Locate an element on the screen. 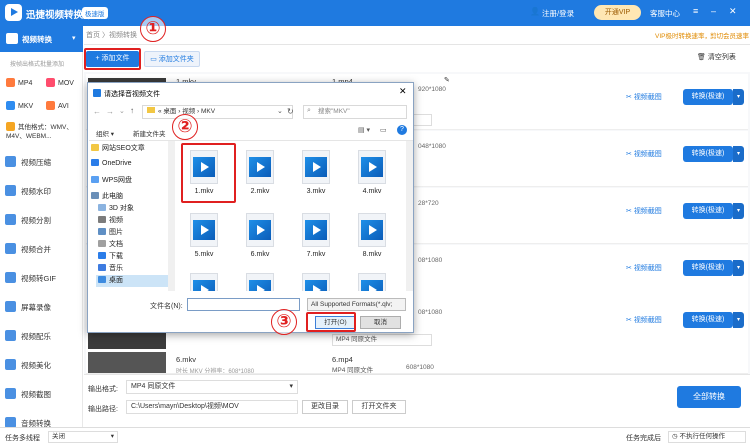 The height and width of the screenshot is (447, 750). output-format-select: MP4 同原文件 ▾ is located at coordinates (212, 387).